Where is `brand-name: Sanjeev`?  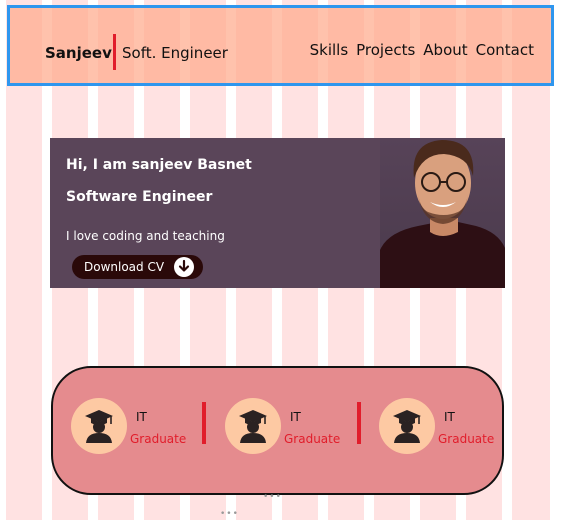 brand-name: Sanjeev is located at coordinates (78, 53).